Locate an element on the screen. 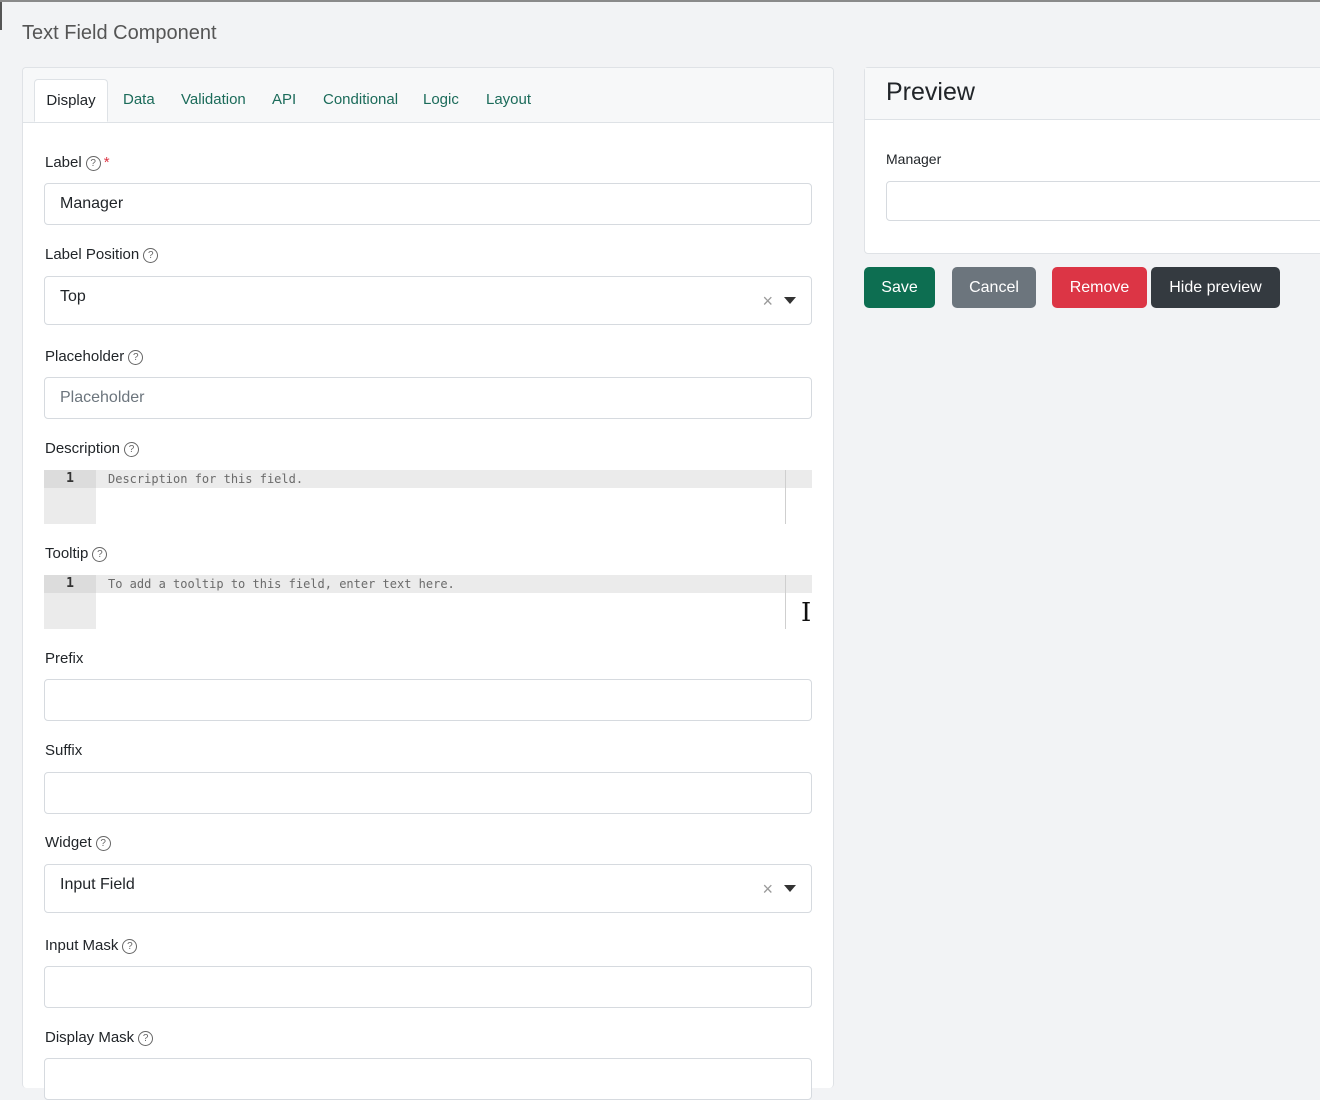  remove-button: Remove is located at coordinates (1099, 287).